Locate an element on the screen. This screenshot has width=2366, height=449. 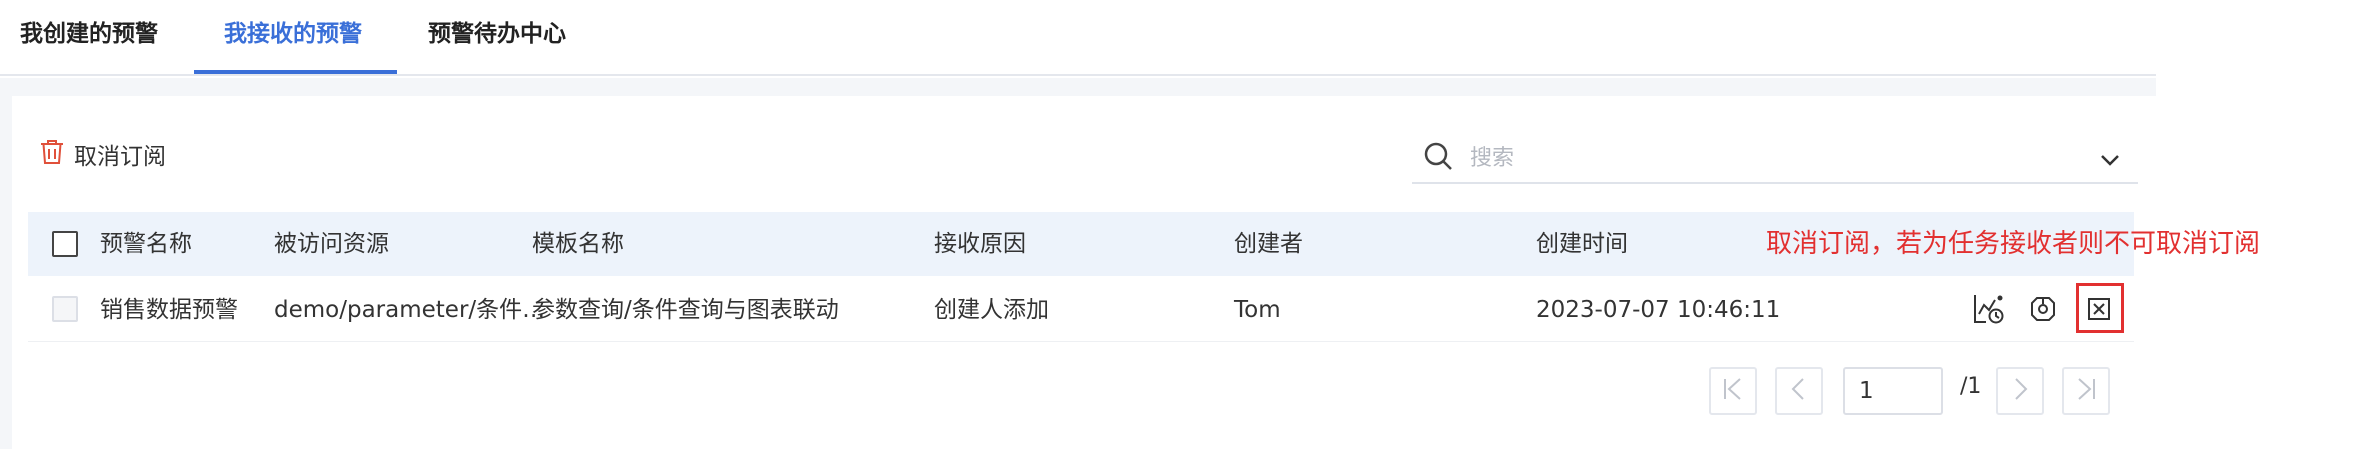
tab-my-created-alerts: 我创建的预警 is located at coordinates (89, 34).